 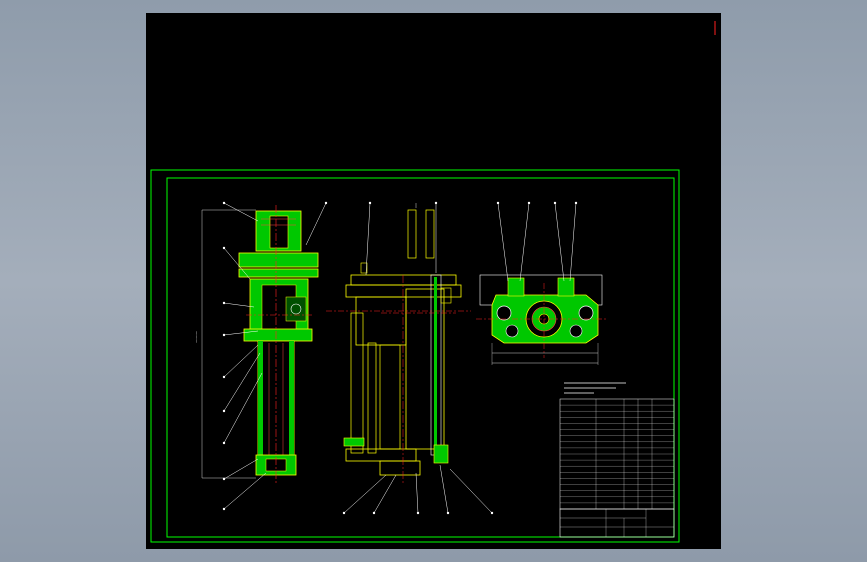 What do you see at coordinates (398, 343) in the screenshot?
I see `side-view` at bounding box center [398, 343].